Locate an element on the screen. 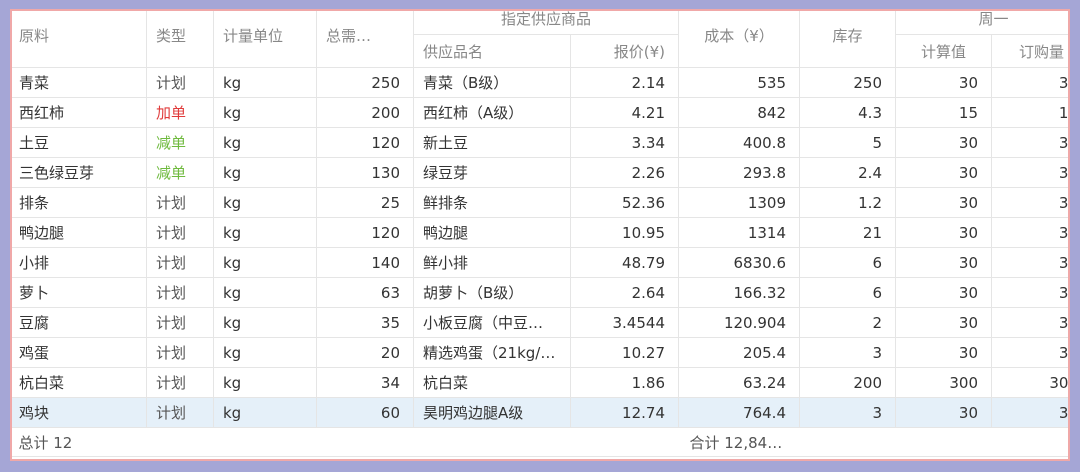  cell-cost: 1314 is located at coordinates (739, 232).